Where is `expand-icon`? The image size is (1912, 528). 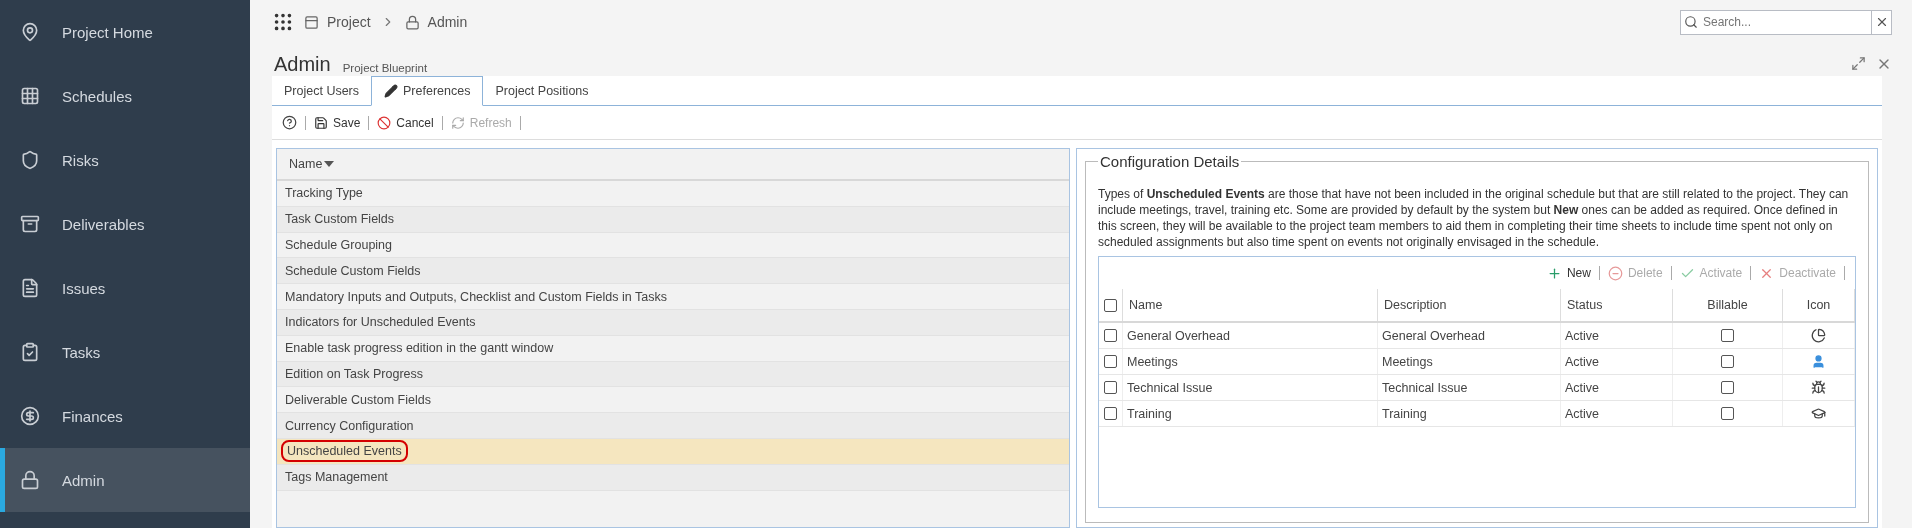 expand-icon is located at coordinates (1858, 63).